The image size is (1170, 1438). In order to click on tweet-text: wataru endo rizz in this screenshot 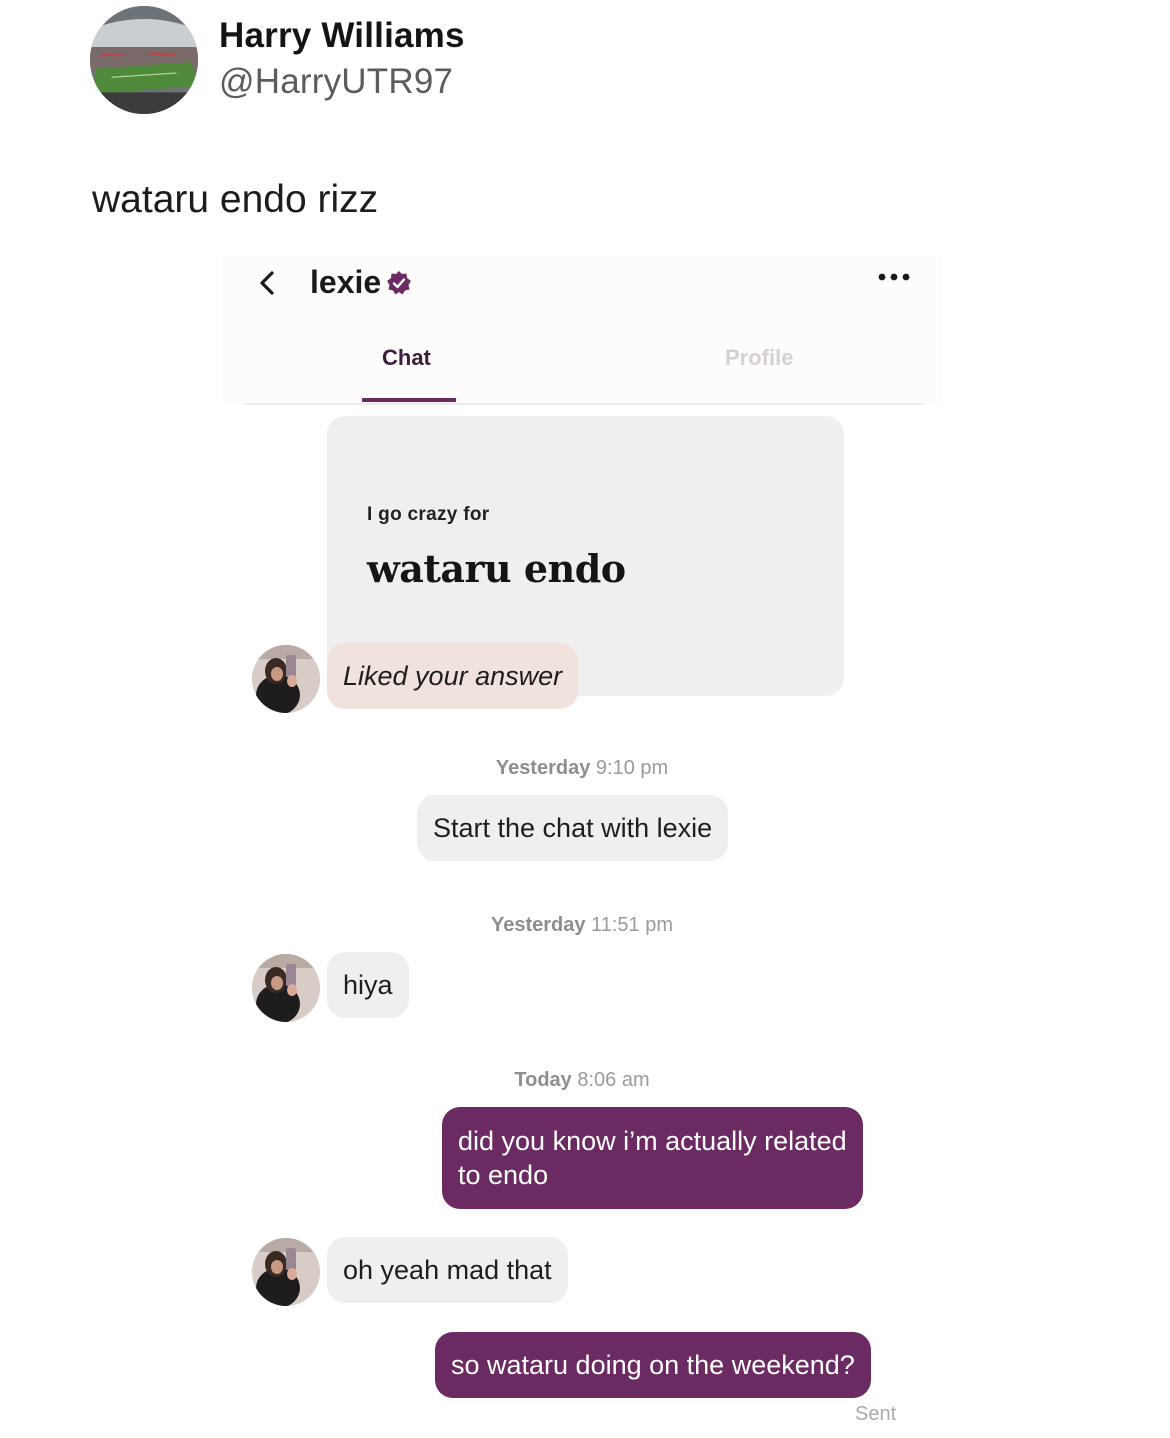, I will do `click(235, 199)`.